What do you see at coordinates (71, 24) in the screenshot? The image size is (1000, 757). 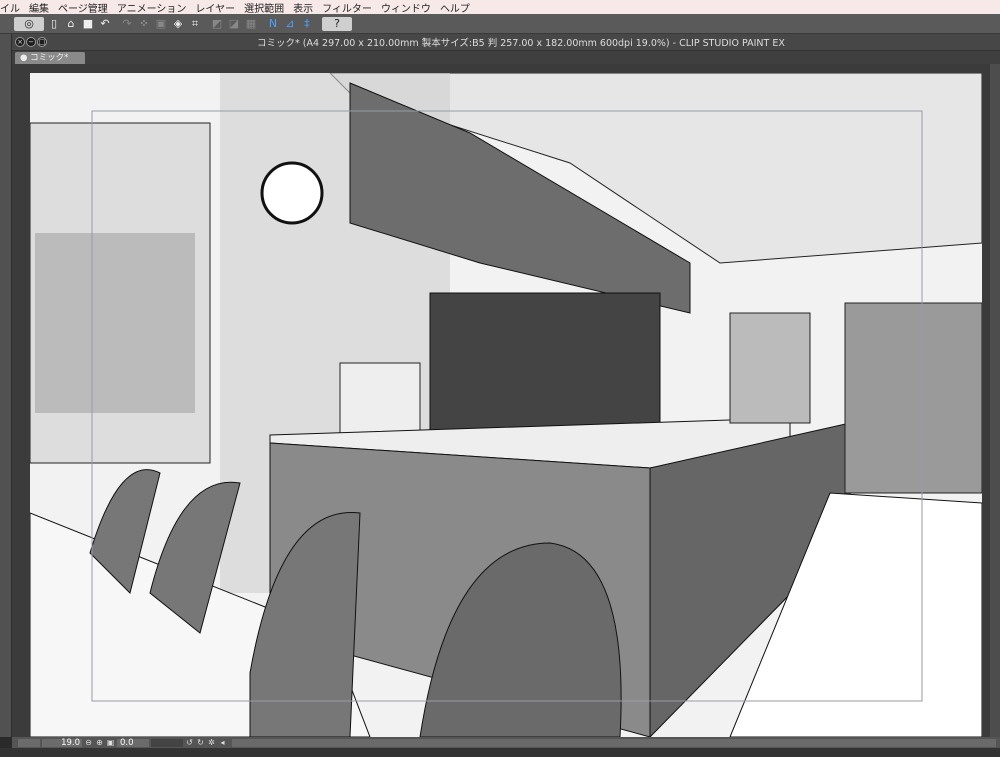 I see `open-file-icon: ⌂` at bounding box center [71, 24].